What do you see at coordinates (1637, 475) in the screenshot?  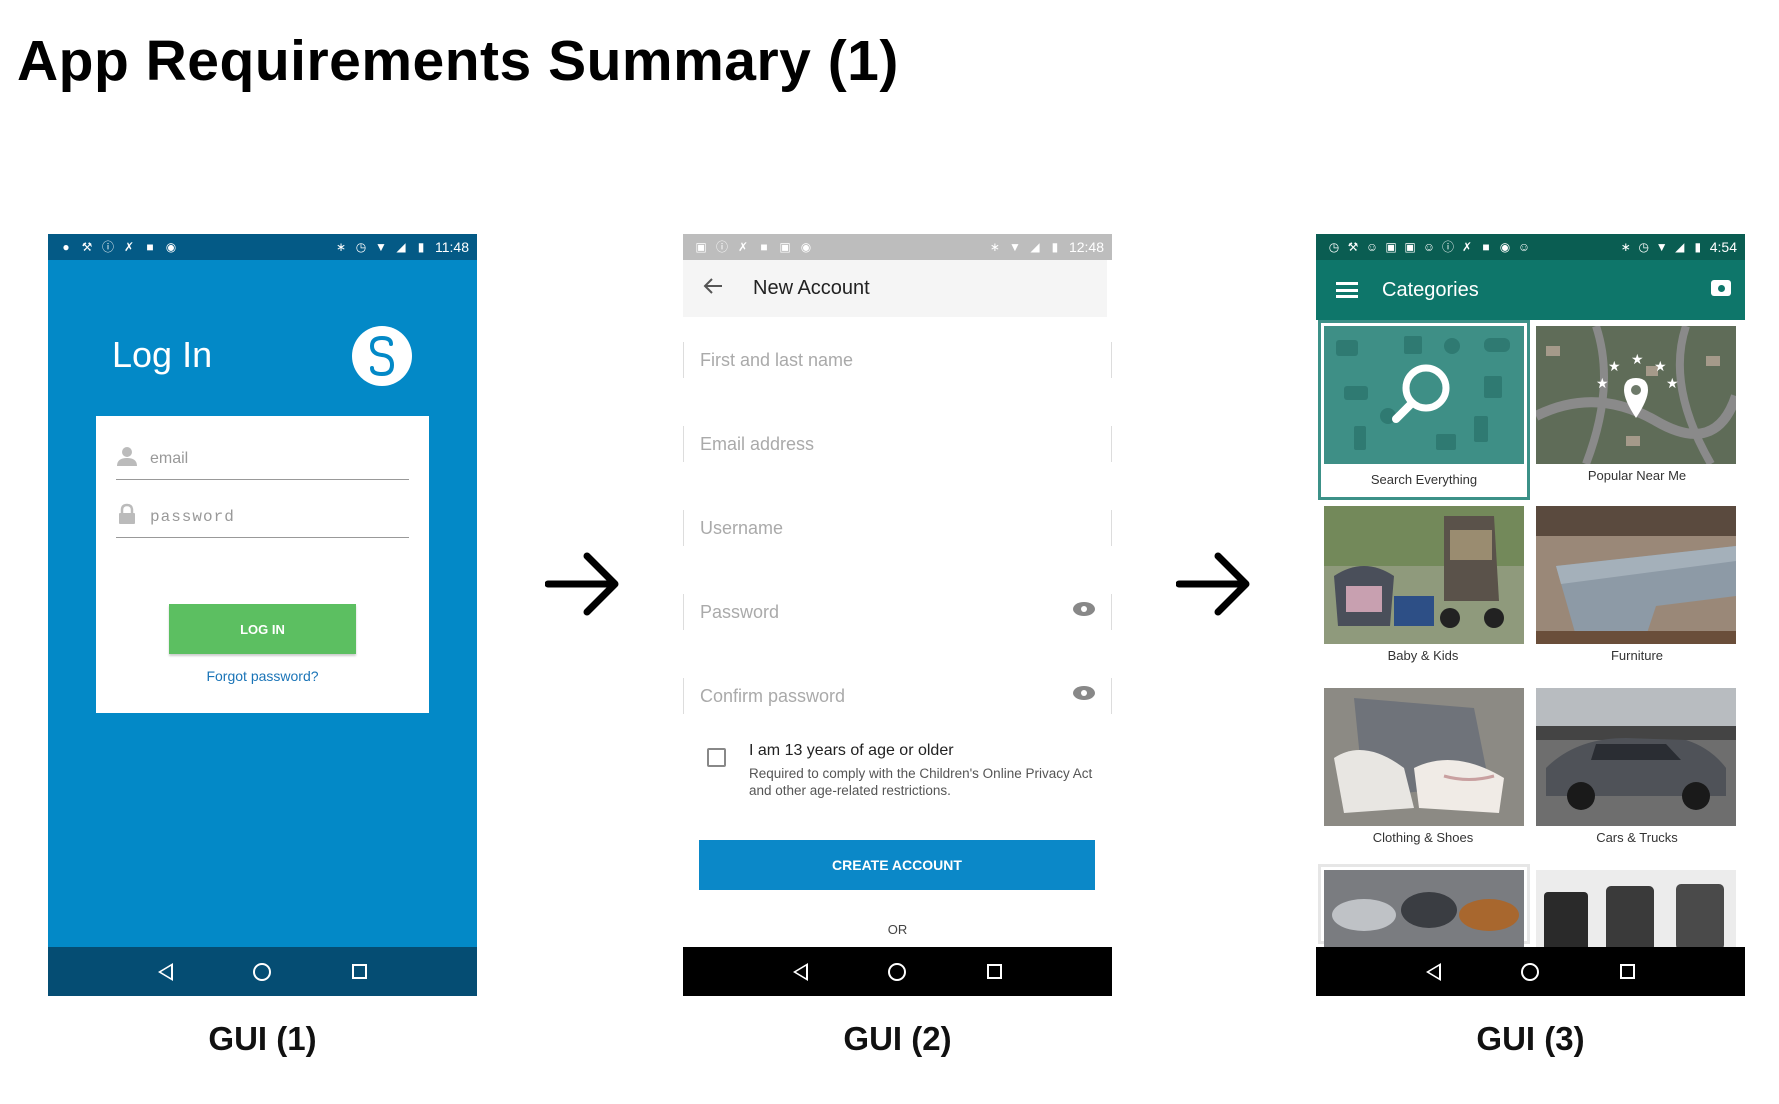 I see `category-label: Popular Near Me` at bounding box center [1637, 475].